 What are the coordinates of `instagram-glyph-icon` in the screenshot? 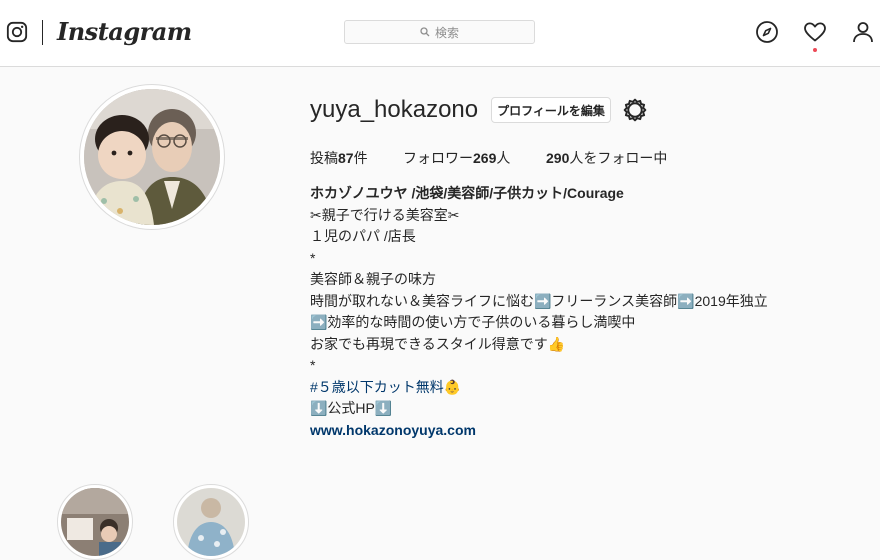 It's located at (17, 32).